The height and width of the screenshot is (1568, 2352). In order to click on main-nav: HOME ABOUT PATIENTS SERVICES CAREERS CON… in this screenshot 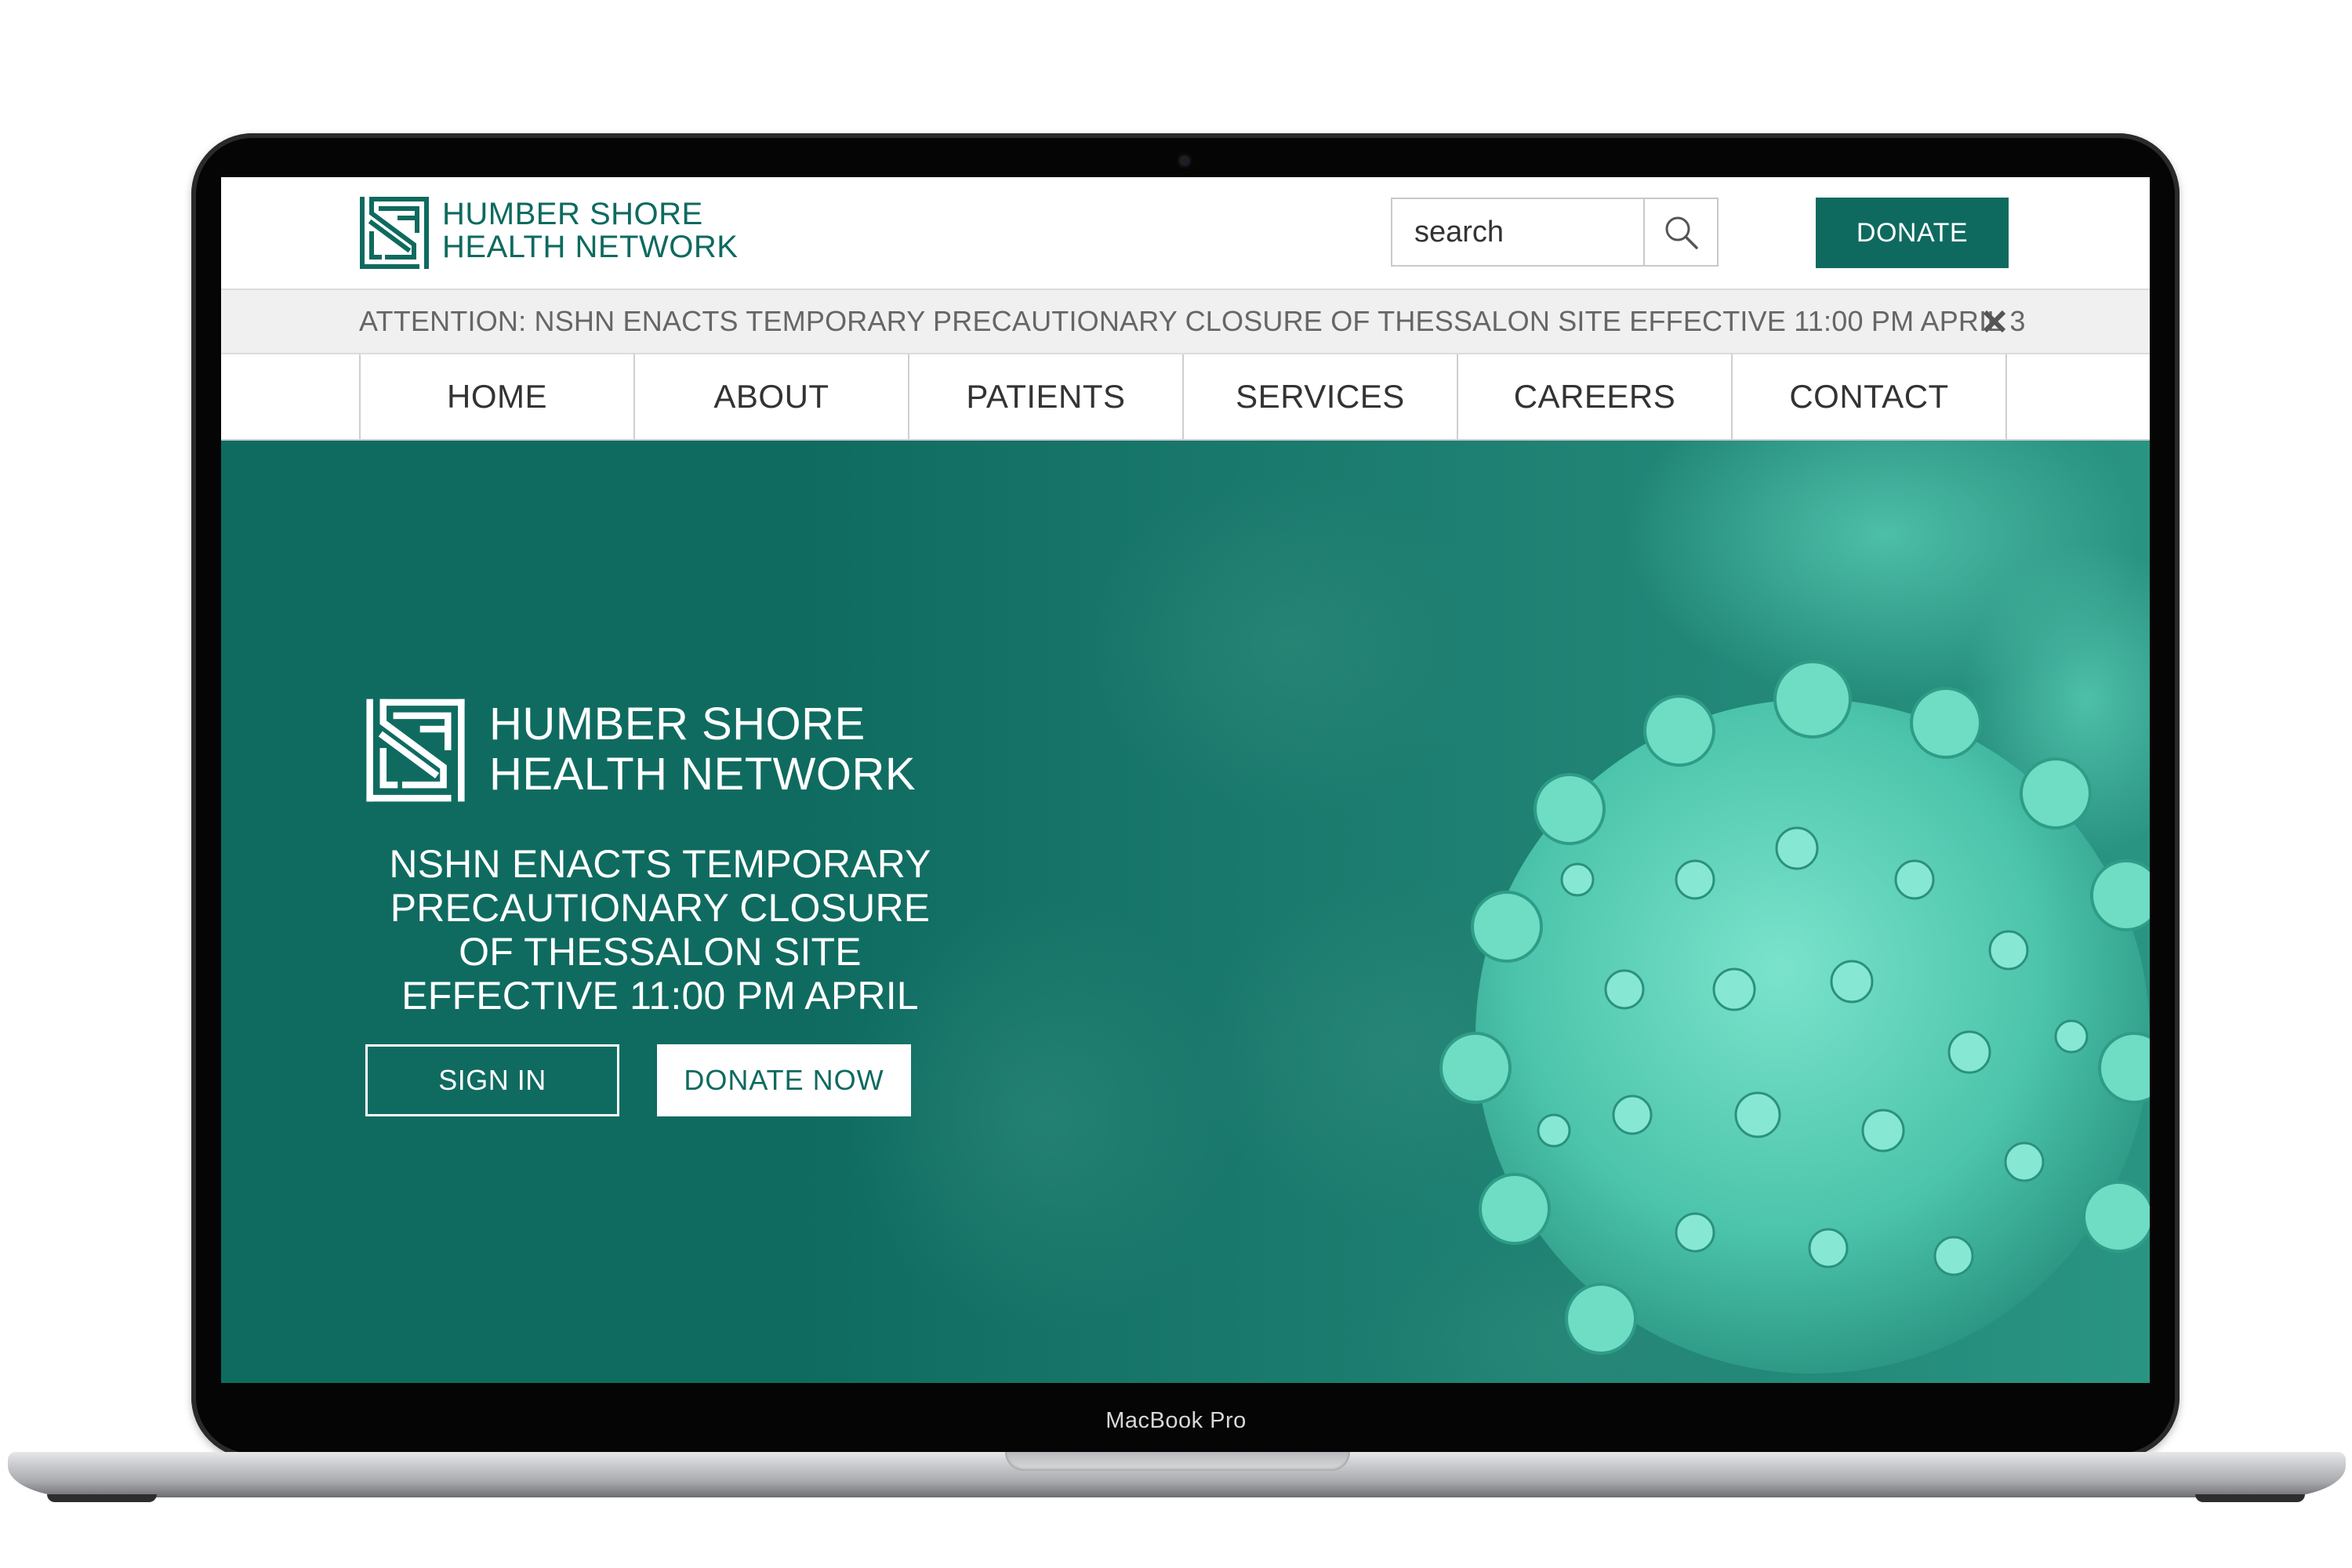, I will do `click(1185, 397)`.